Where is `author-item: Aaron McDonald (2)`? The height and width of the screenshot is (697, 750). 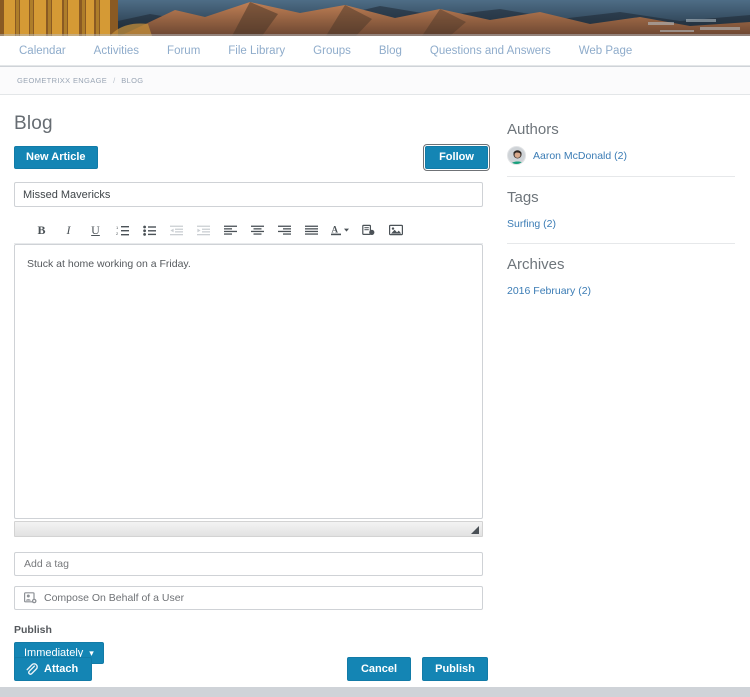
author-item: Aaron McDonald (2) is located at coordinates (621, 155).